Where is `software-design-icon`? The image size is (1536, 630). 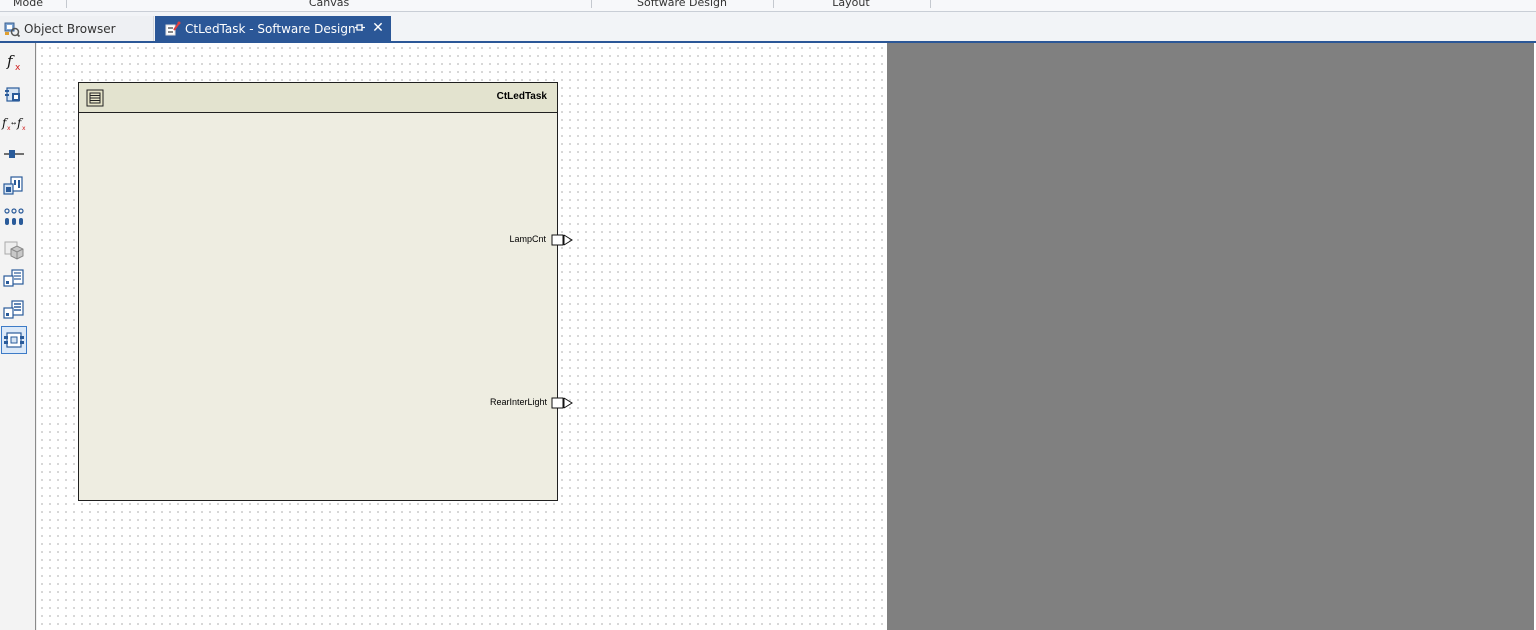
software-design-icon is located at coordinates (173, 29).